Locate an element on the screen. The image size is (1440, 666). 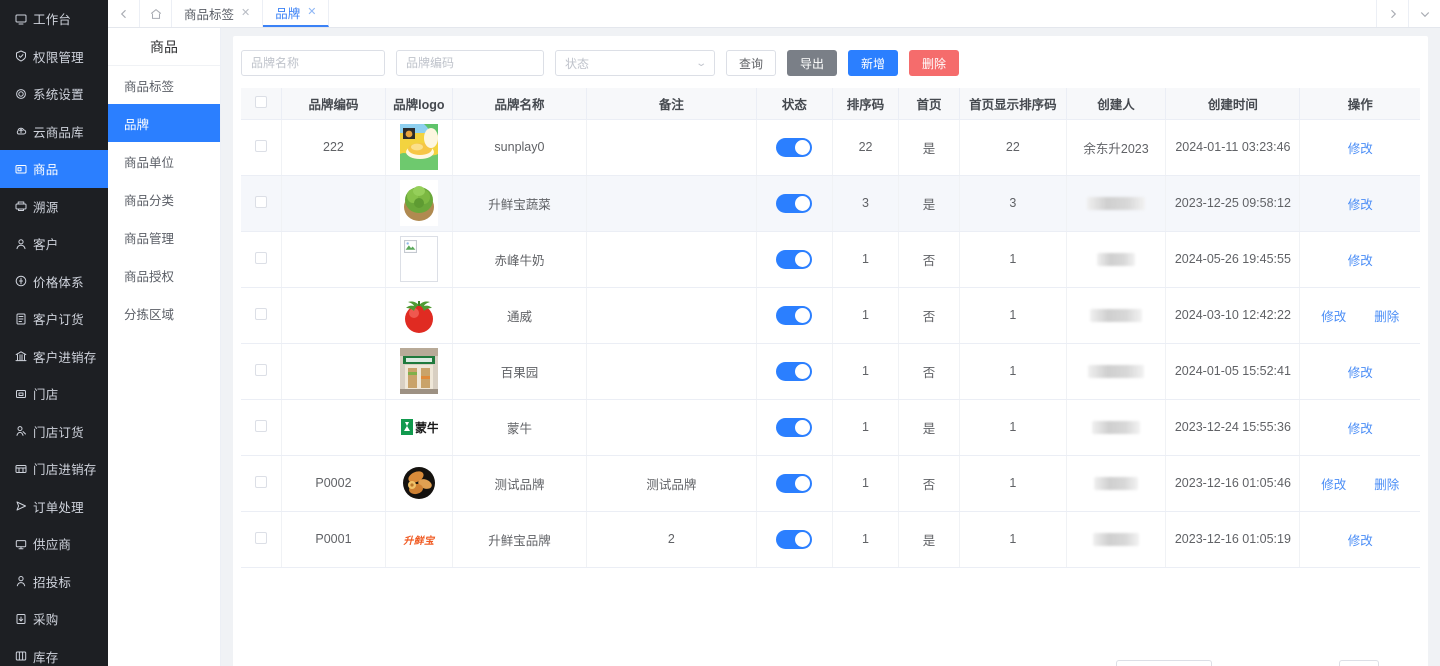
sidebar-item-14: 供应商 is located at coordinates (54, 544).